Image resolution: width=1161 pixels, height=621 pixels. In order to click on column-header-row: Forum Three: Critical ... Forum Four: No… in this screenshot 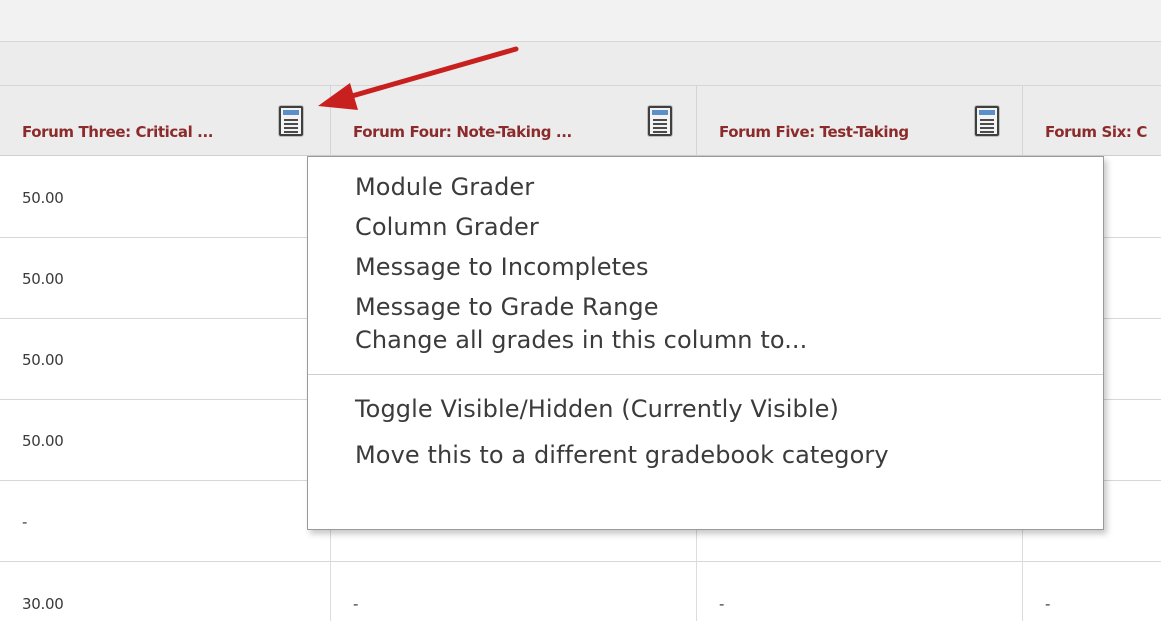, I will do `click(580, 121)`.